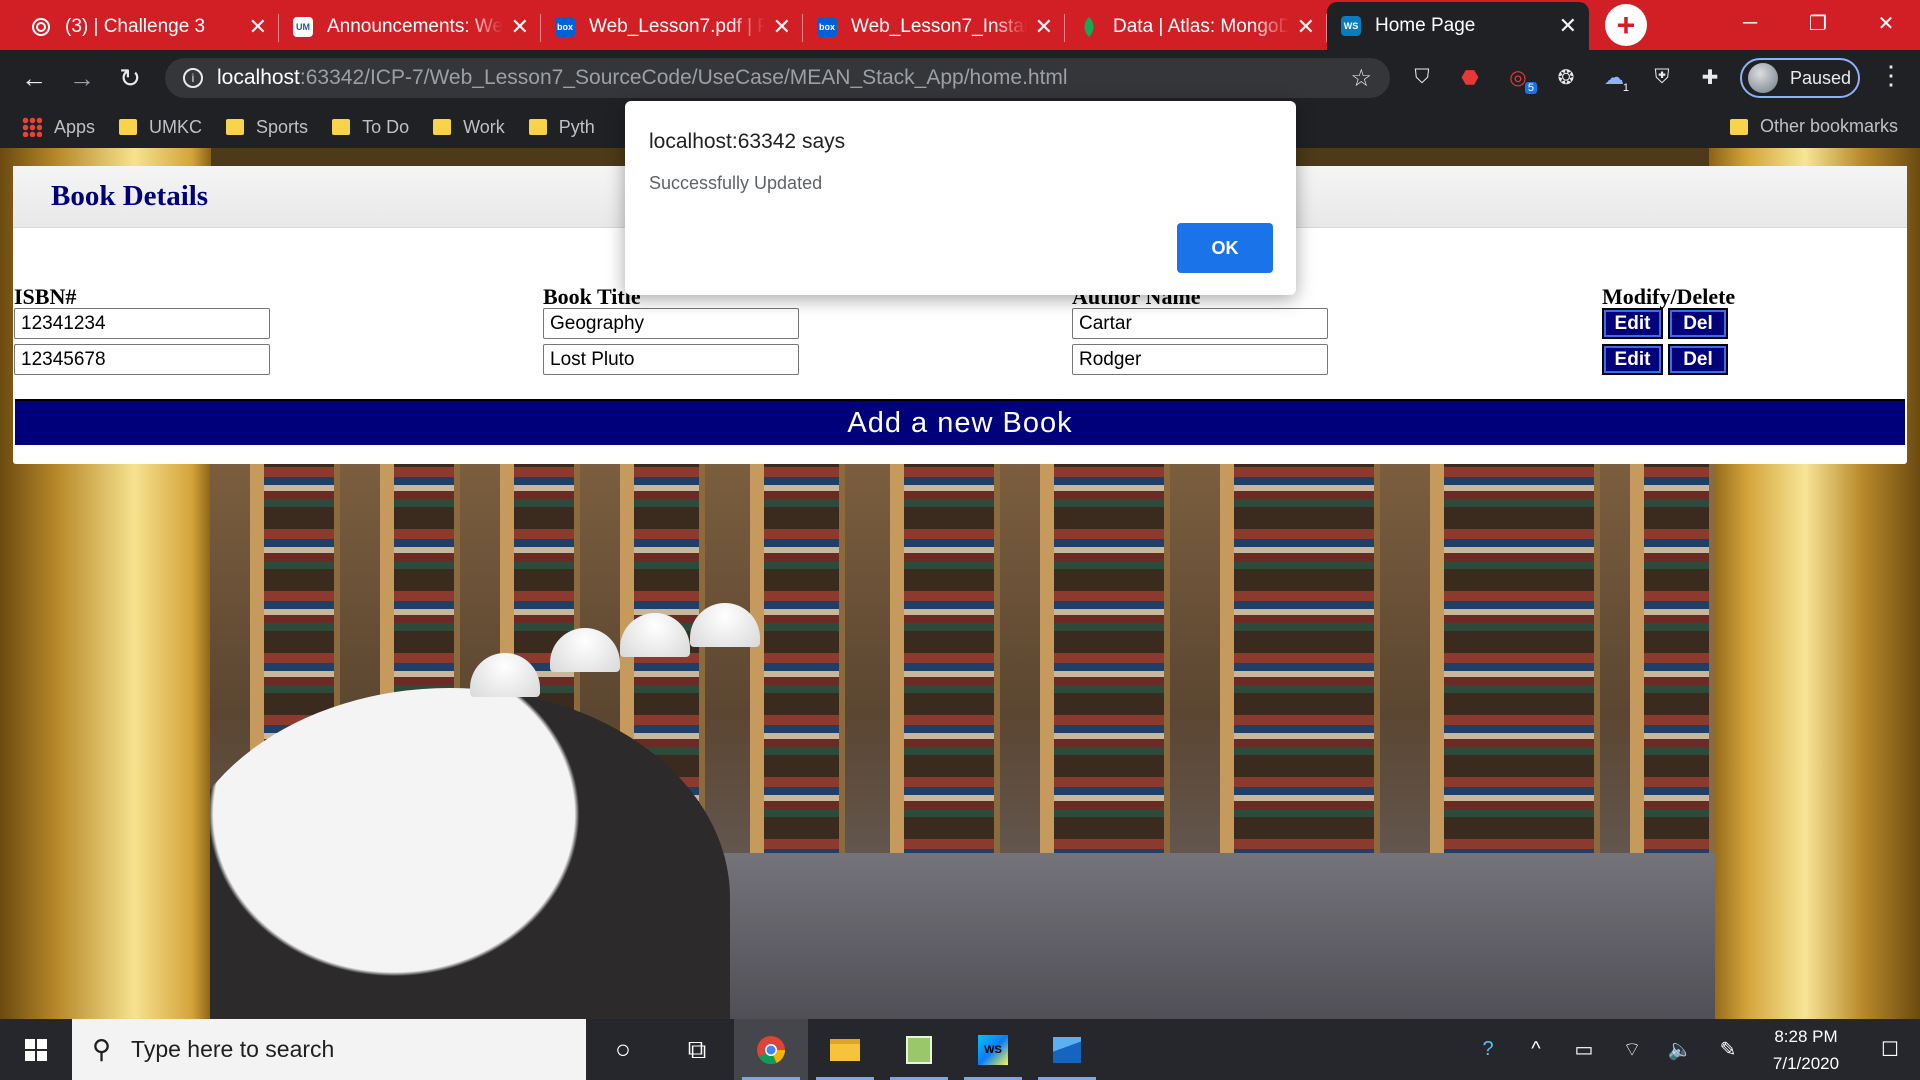 The image size is (1920, 1080). Describe the element at coordinates (176, 126) in the screenshot. I see `bookmark-label: UMKC` at that location.